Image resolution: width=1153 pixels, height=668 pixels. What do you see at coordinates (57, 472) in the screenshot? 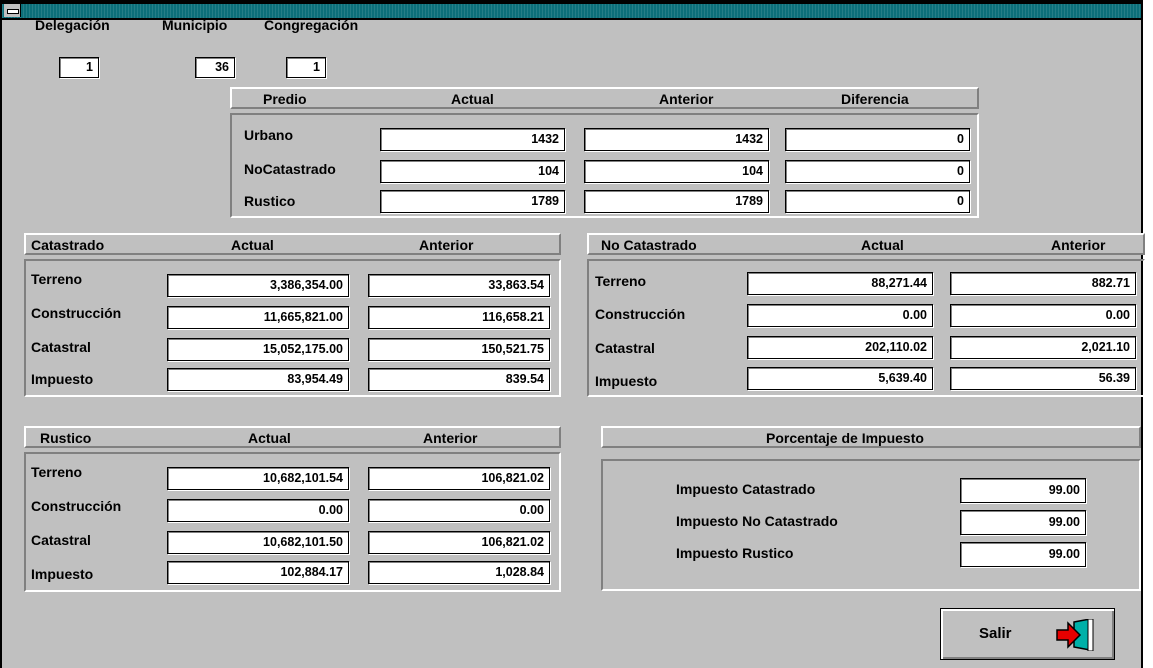
I see `rustico-row-label: Terreno` at bounding box center [57, 472].